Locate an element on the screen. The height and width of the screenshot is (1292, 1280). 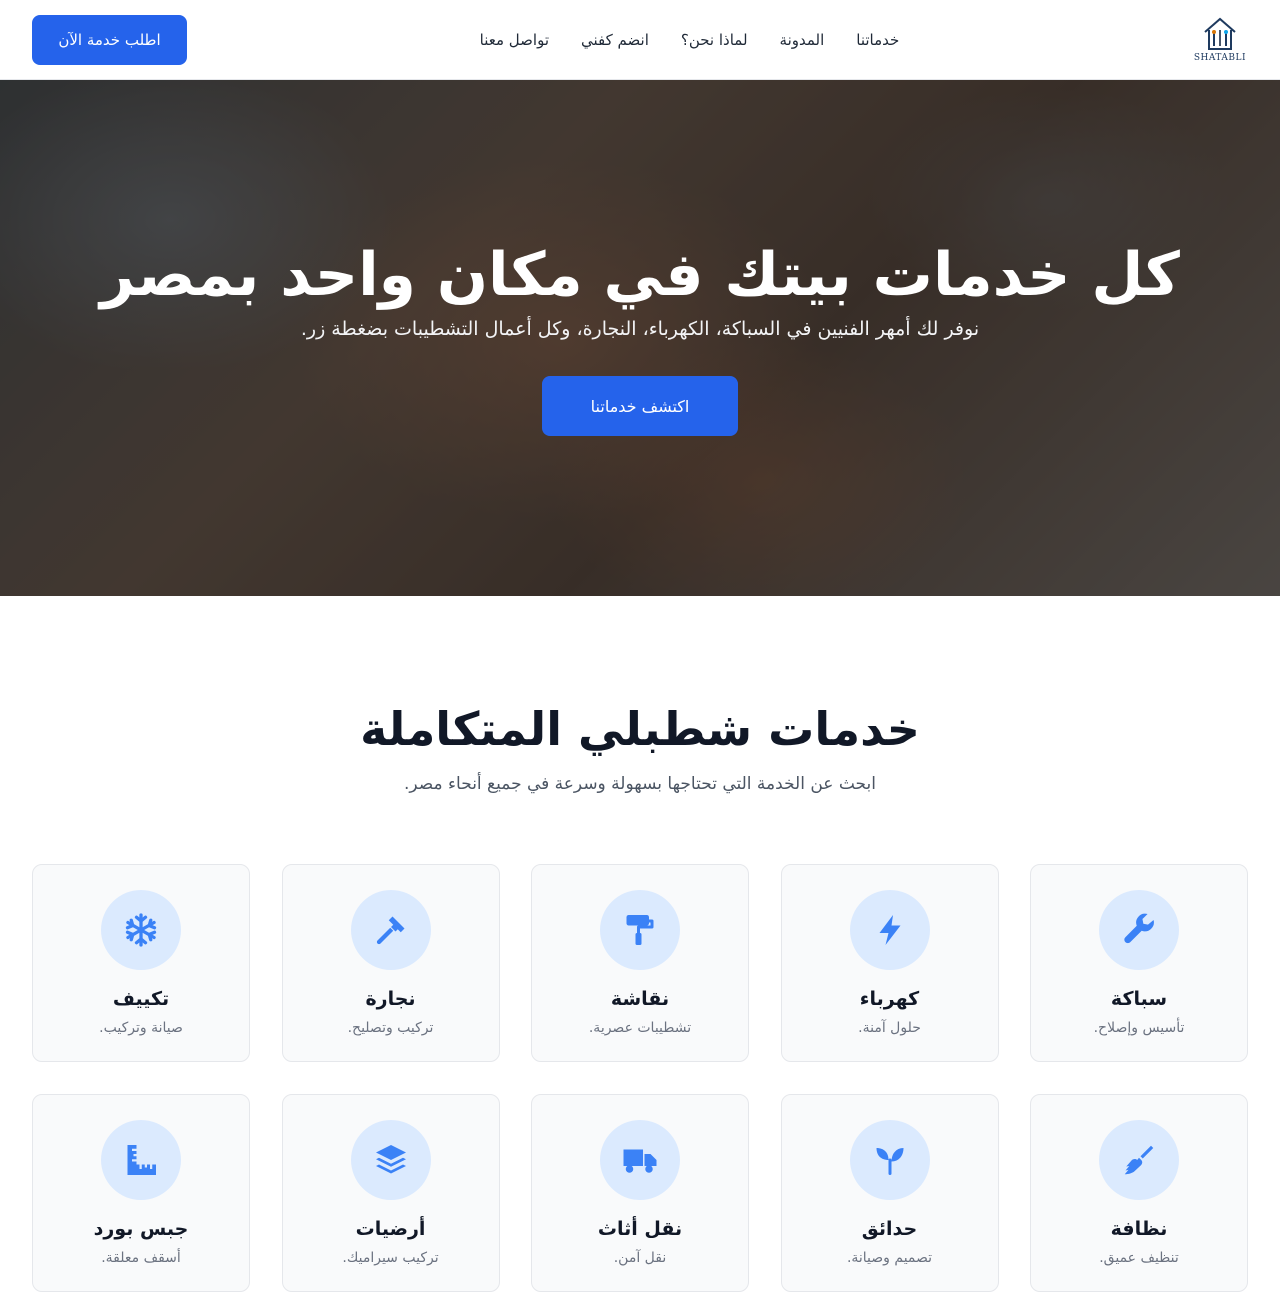
service-desc: تصميم وصيانة. is located at coordinates (889, 1258).